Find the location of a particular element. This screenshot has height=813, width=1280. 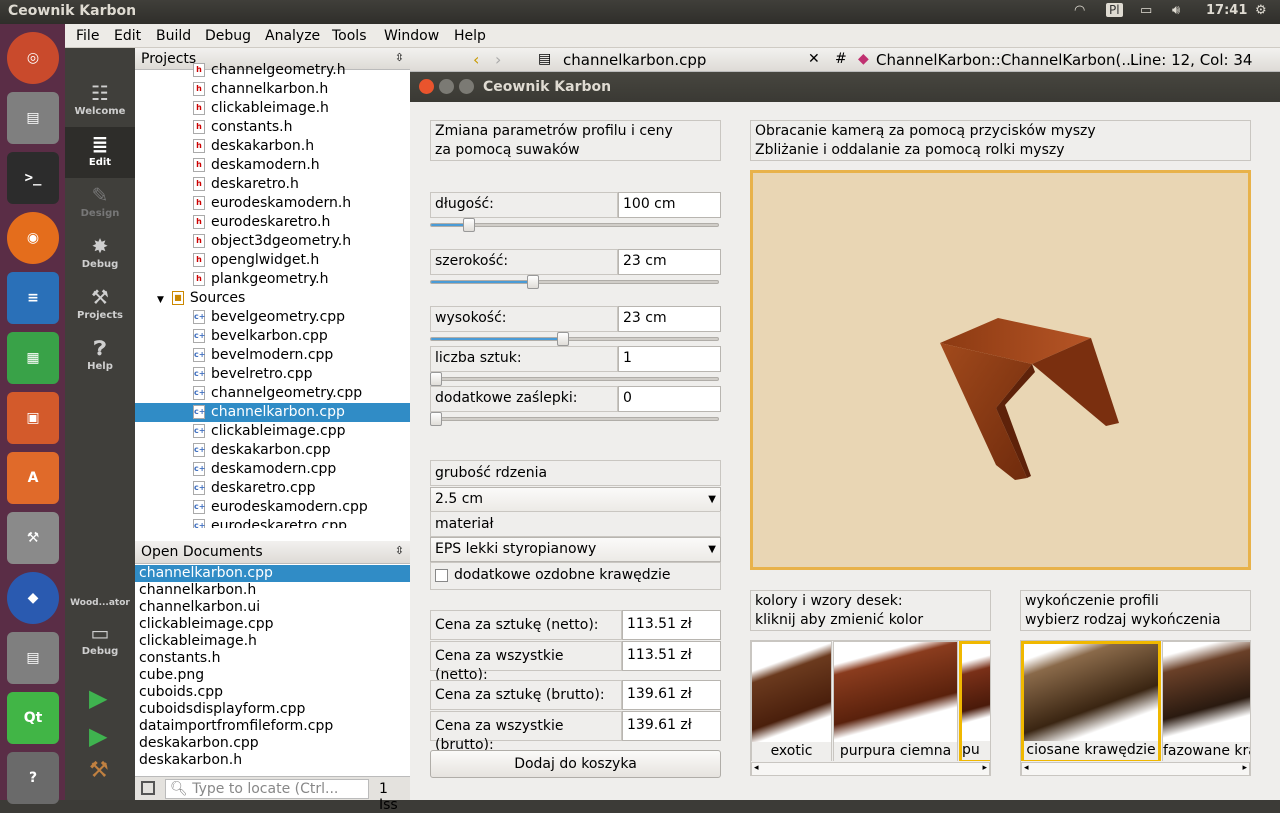

gear-icon: ⚙ is located at coordinates (1261, 10).